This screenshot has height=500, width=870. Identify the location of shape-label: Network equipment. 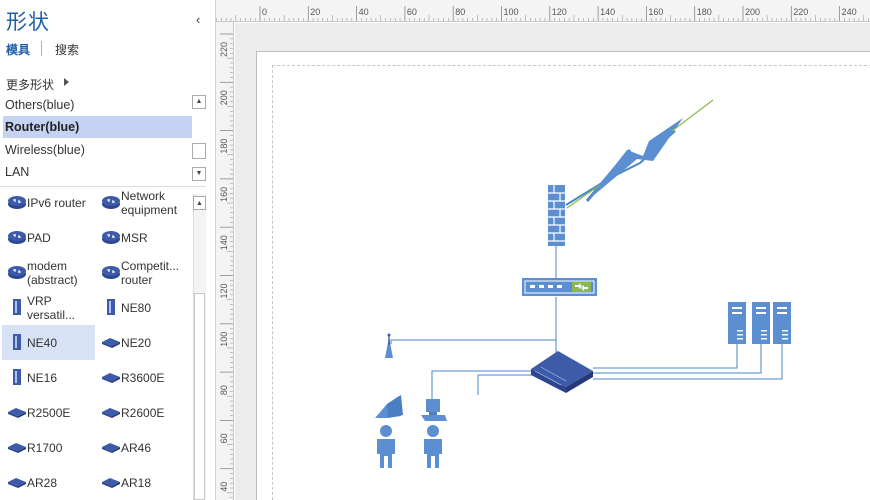
(149, 202).